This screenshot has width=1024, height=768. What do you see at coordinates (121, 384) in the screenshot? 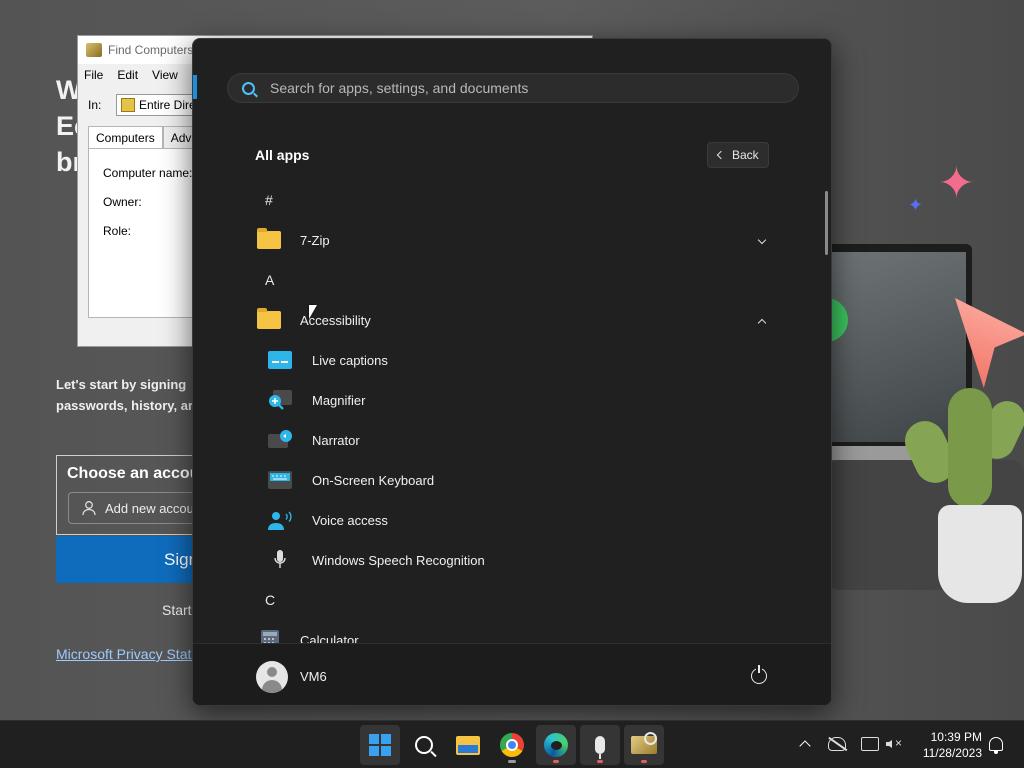
I see `subtext-line-1: Let's start by signing` at bounding box center [121, 384].